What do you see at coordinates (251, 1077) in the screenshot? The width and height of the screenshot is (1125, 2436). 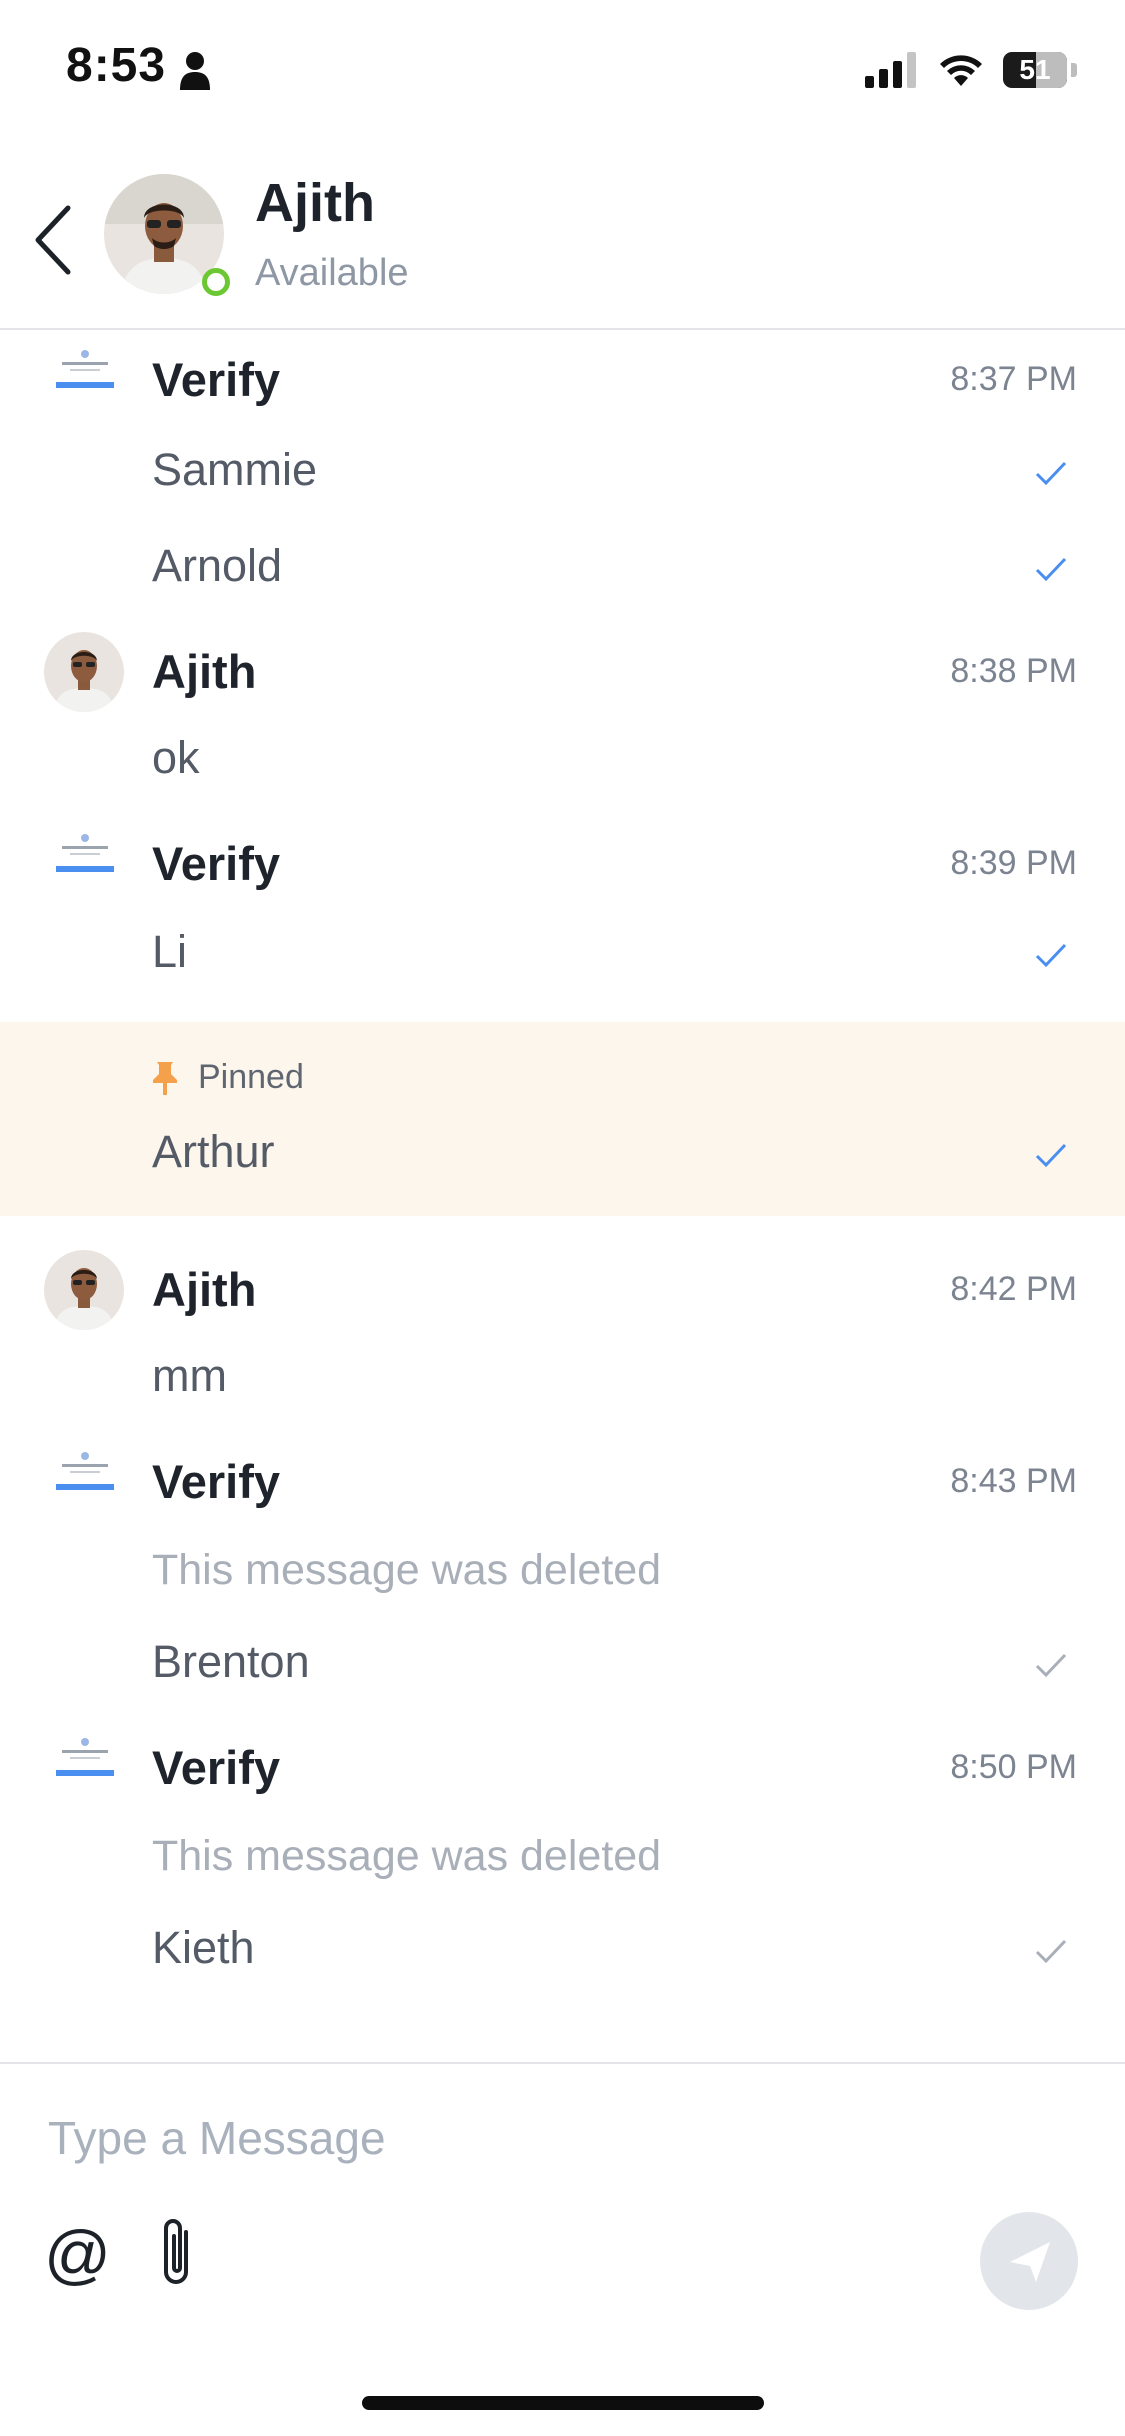 I see `pinned-label: Pinned` at bounding box center [251, 1077].